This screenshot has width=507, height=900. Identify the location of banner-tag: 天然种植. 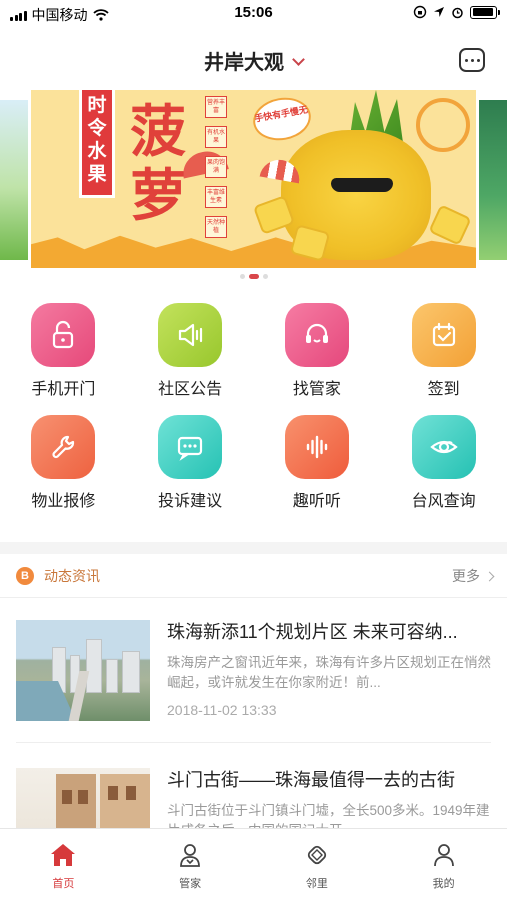
(216, 227).